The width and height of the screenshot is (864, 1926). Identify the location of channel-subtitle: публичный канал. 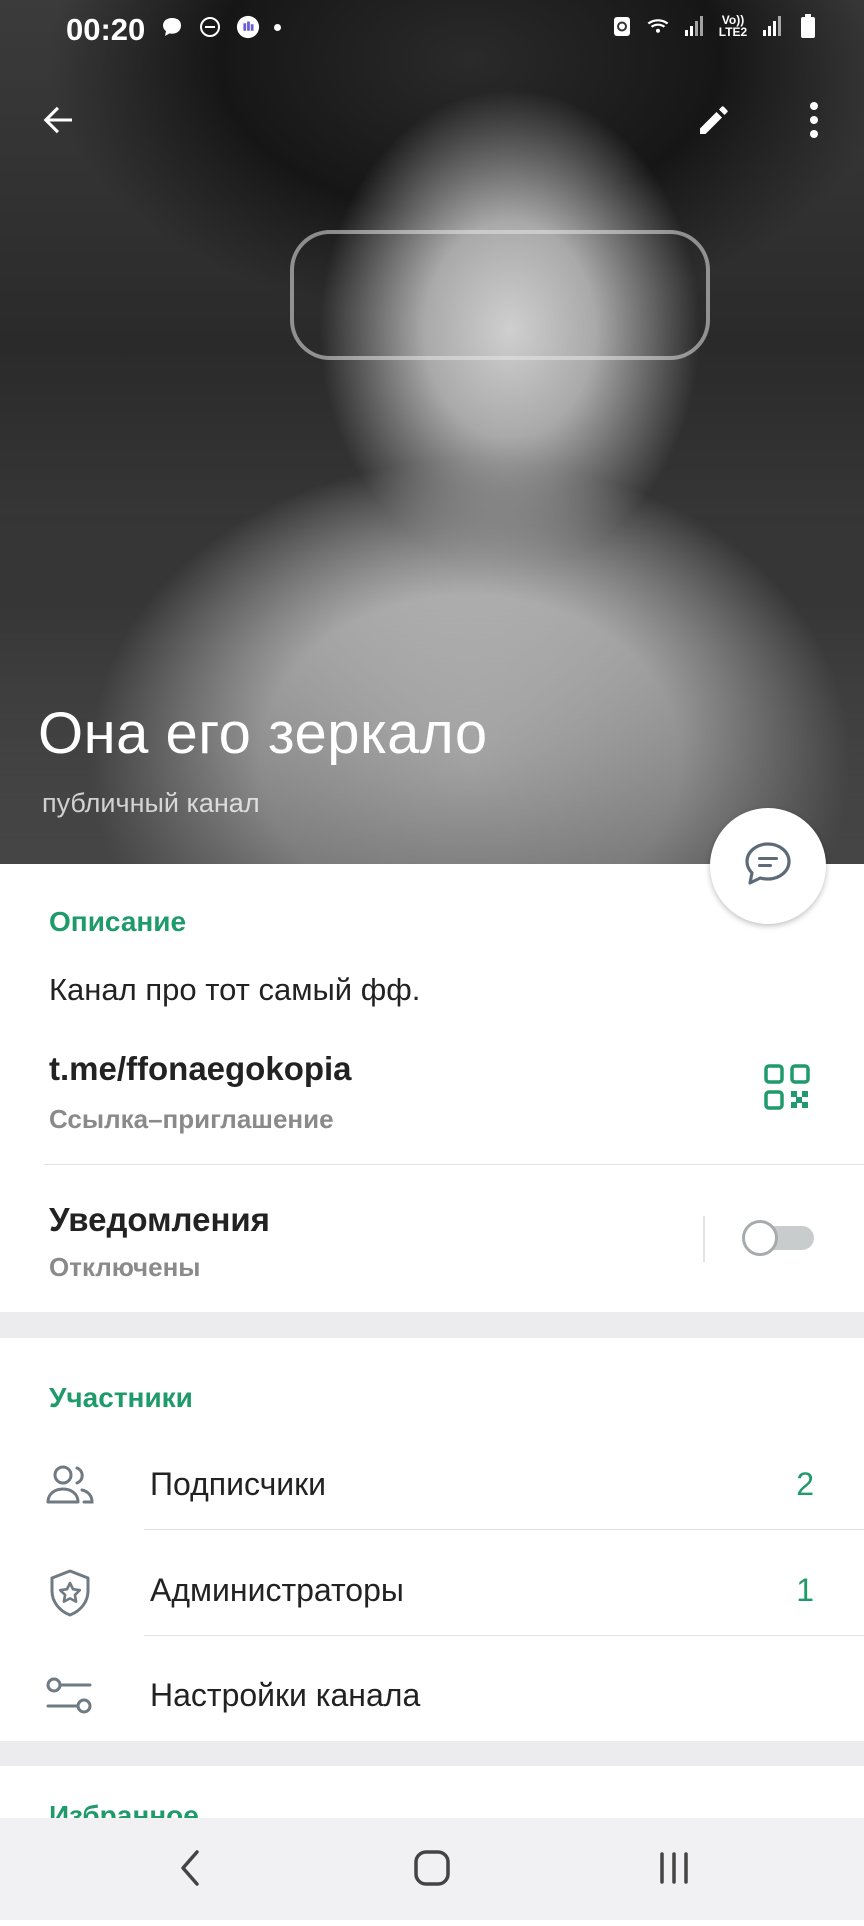
(151, 803).